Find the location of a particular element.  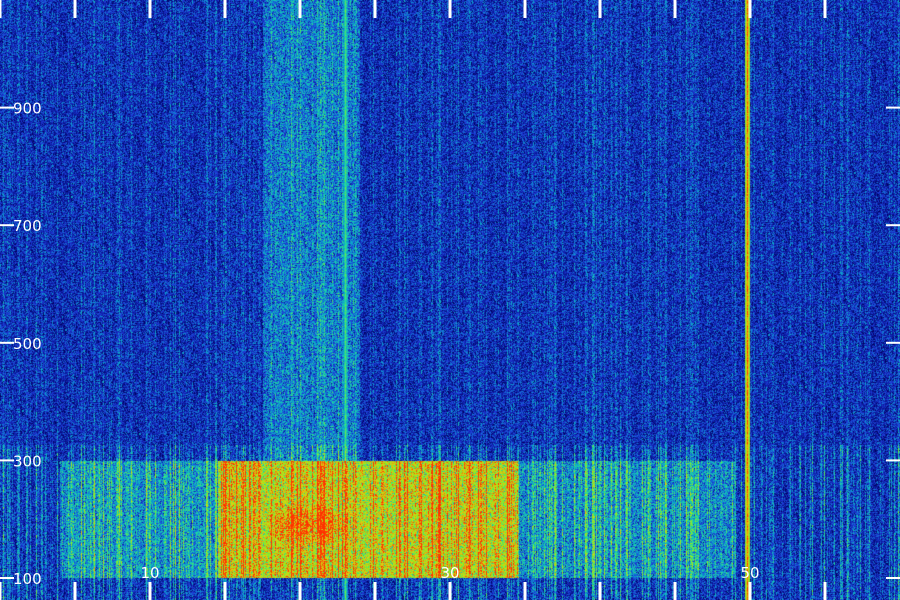

x-ticks-bottom is located at coordinates (413, 591).